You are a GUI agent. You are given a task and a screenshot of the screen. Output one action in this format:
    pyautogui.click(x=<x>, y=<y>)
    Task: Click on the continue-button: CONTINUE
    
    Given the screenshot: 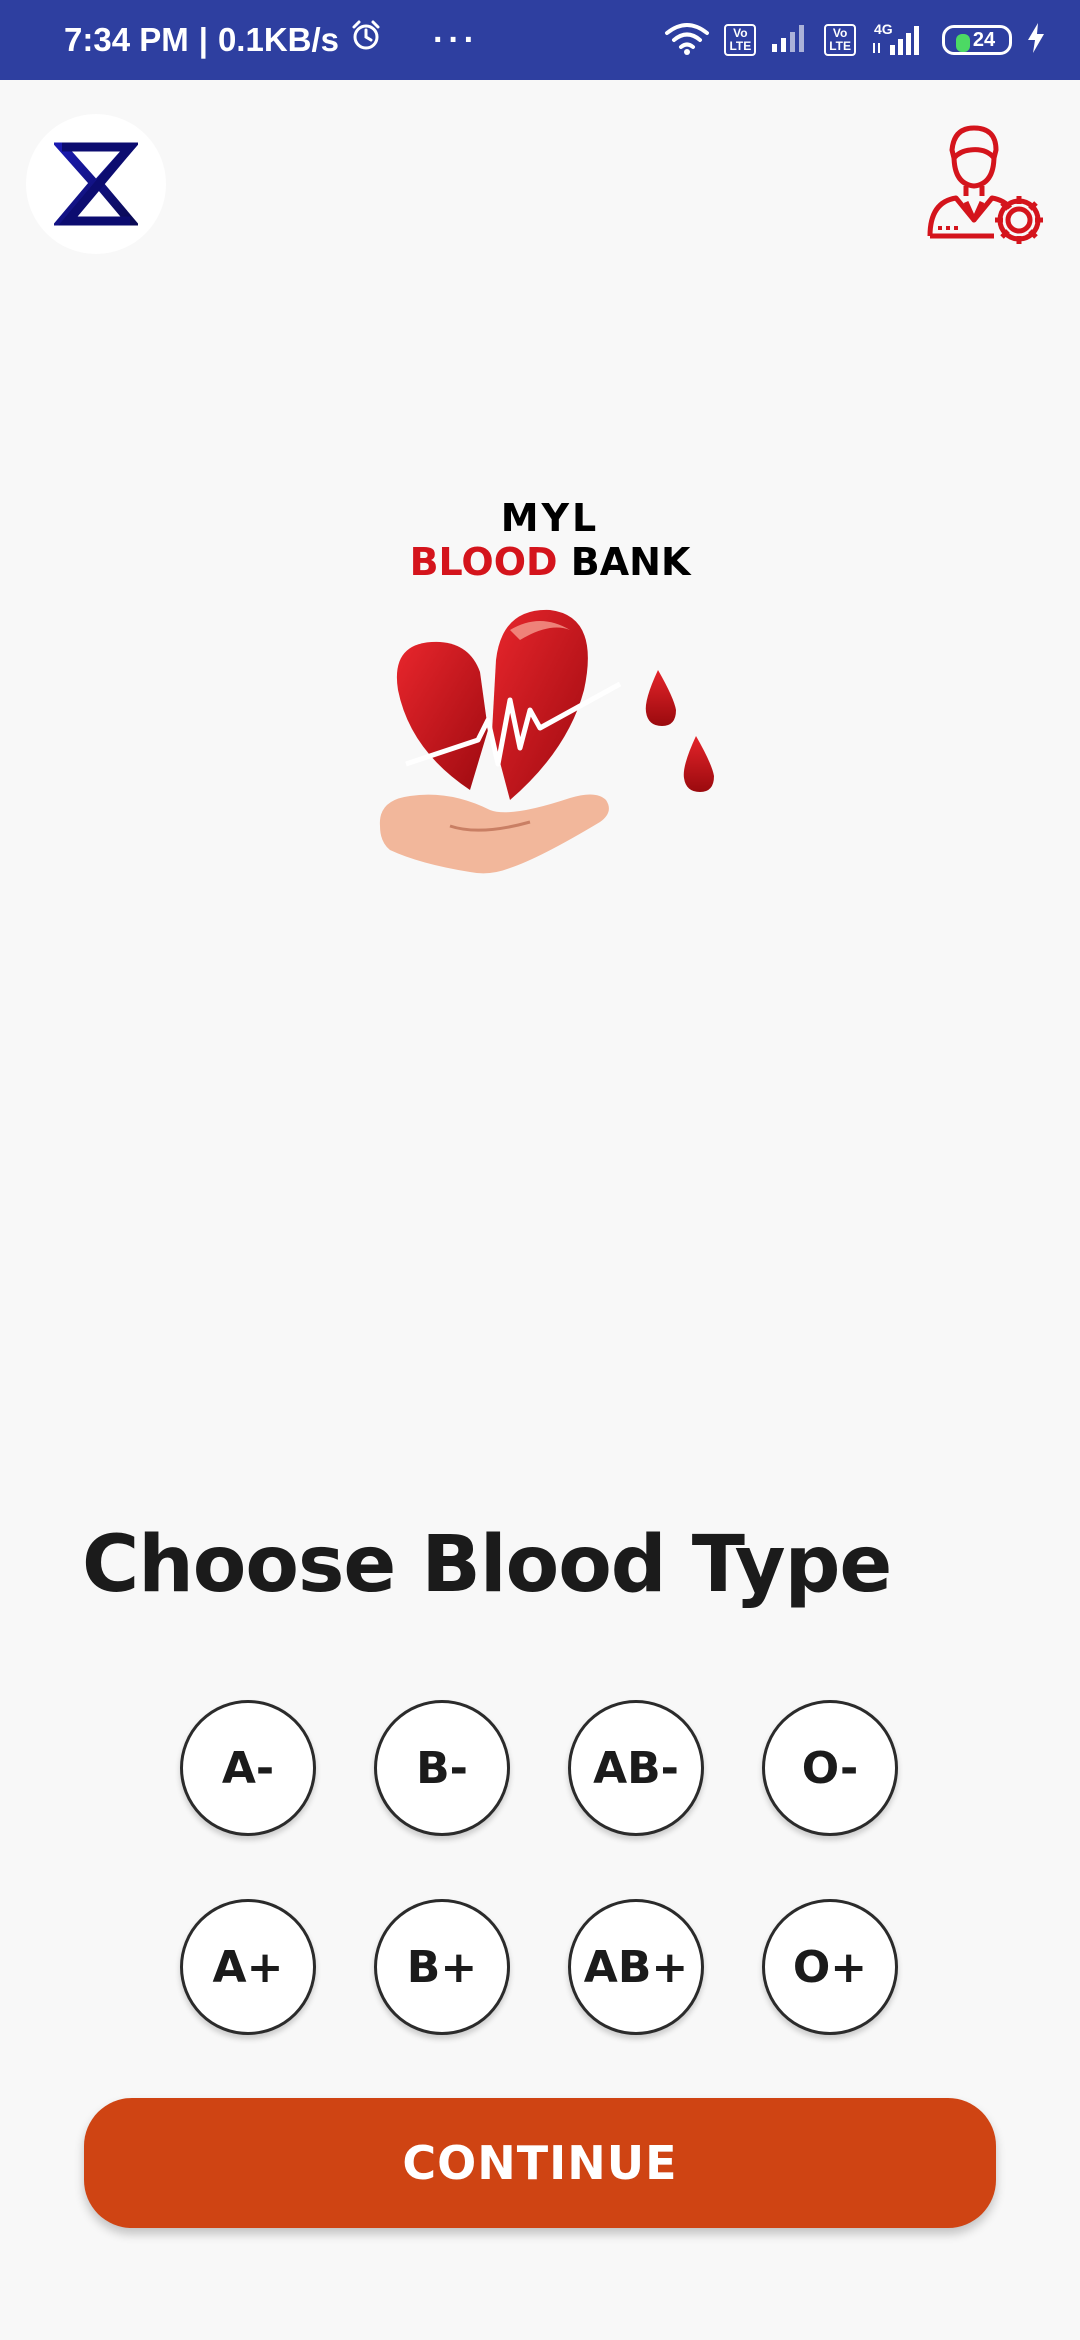 What is the action you would take?
    pyautogui.click(x=540, y=2163)
    